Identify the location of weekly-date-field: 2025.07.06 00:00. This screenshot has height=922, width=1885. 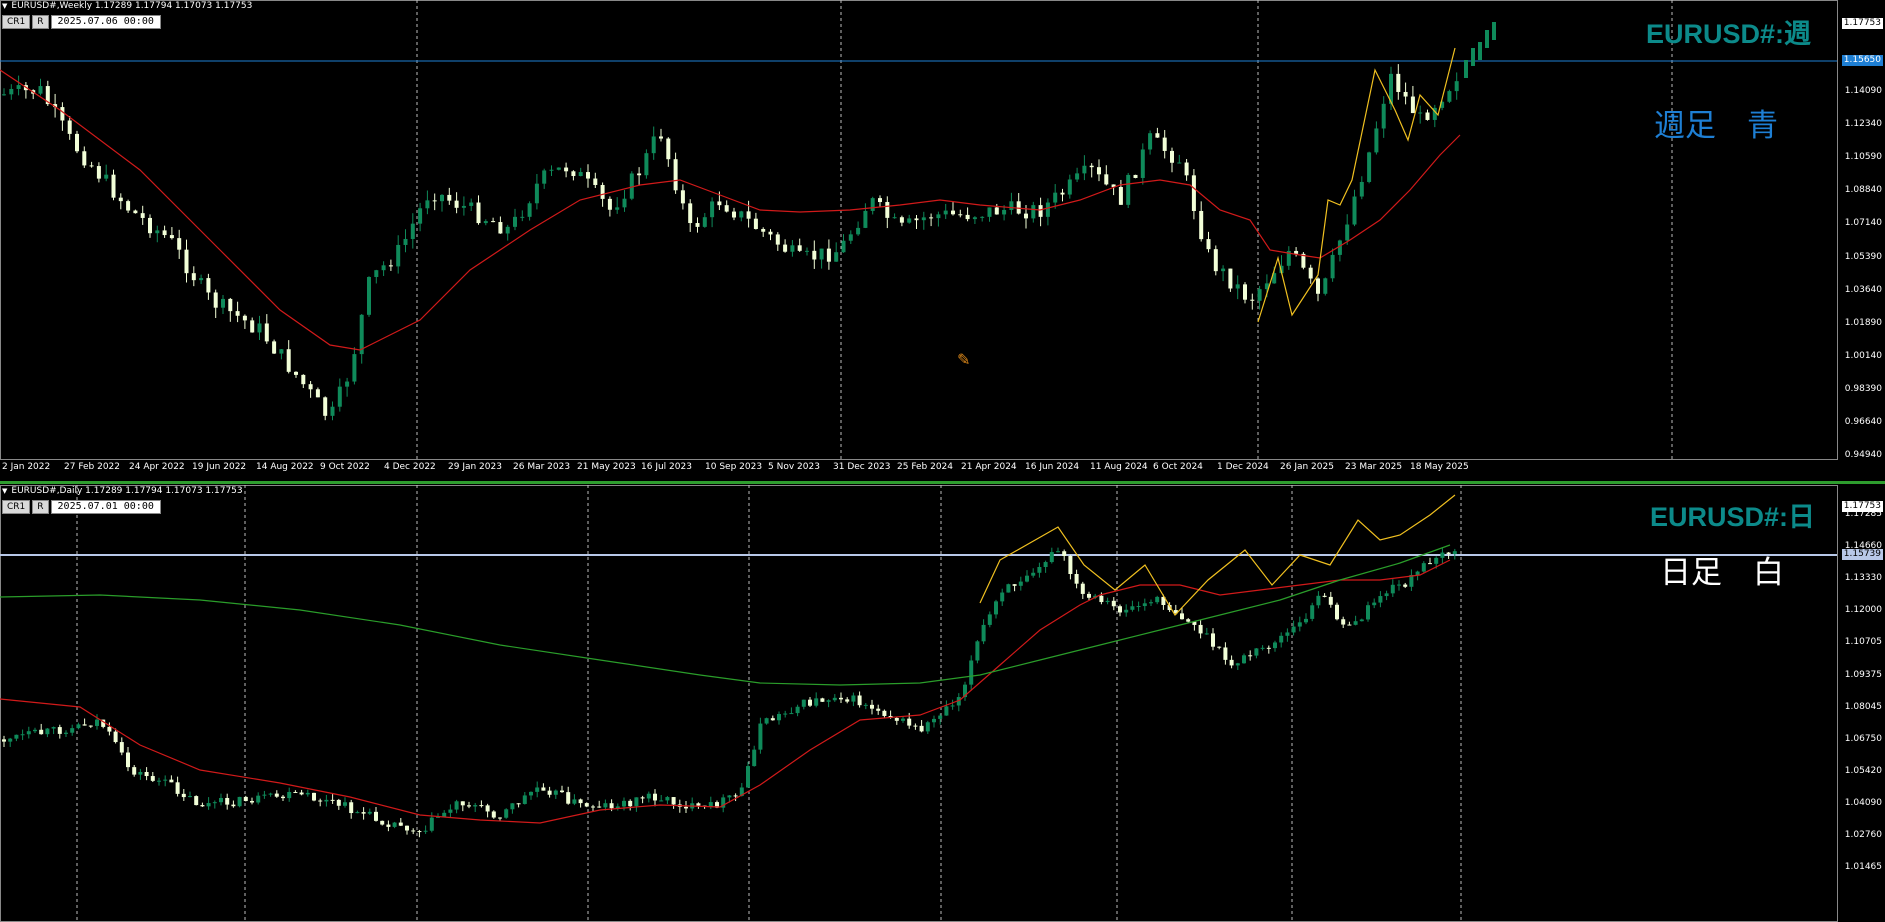
(105, 22).